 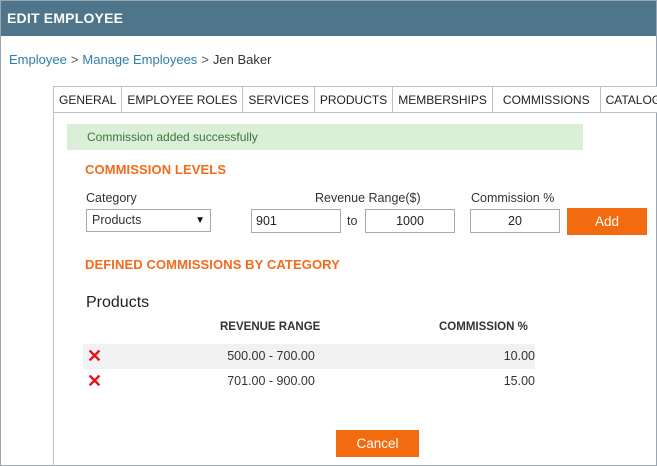 I want to click on commission-percent-header: COMMISSION %, so click(x=483, y=327).